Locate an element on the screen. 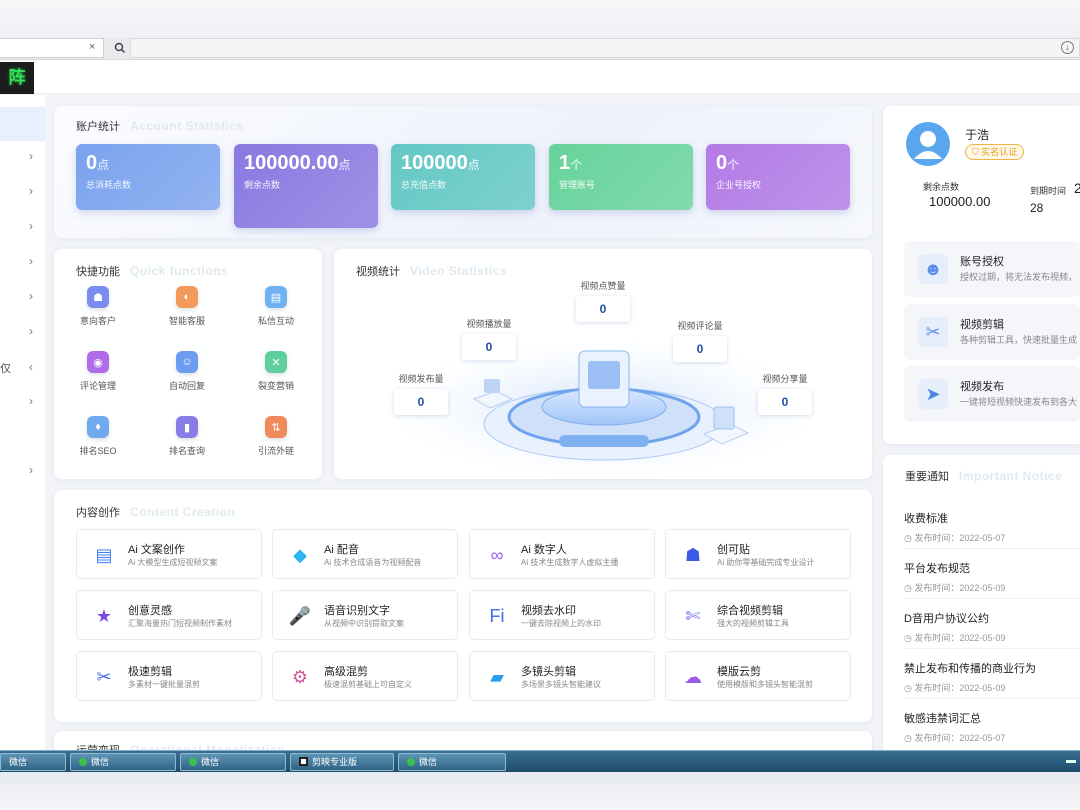 This screenshot has height=810, width=1080. content-tool-card: 🎤 语音识别文字 从视频中识别提取文案 is located at coordinates (365, 615).